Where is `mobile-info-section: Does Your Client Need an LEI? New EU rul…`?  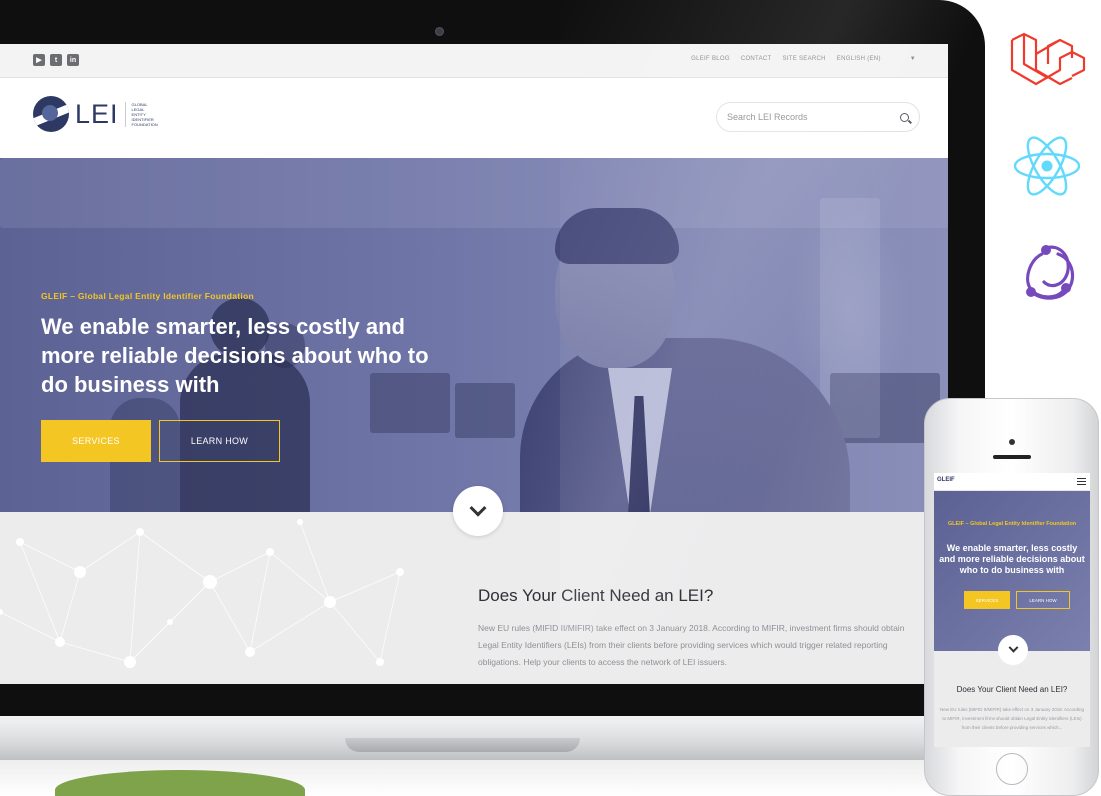 mobile-info-section: Does Your Client Need an LEI? New EU rul… is located at coordinates (1012, 699).